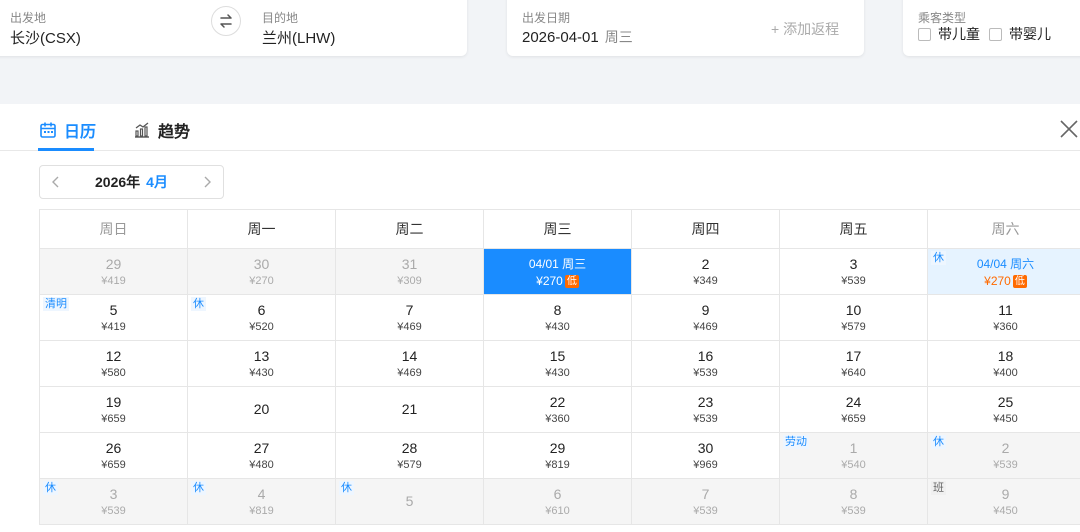 The width and height of the screenshot is (1080, 532). Describe the element at coordinates (1020, 34) in the screenshot. I see `infant-checkbox: 带婴儿` at that location.